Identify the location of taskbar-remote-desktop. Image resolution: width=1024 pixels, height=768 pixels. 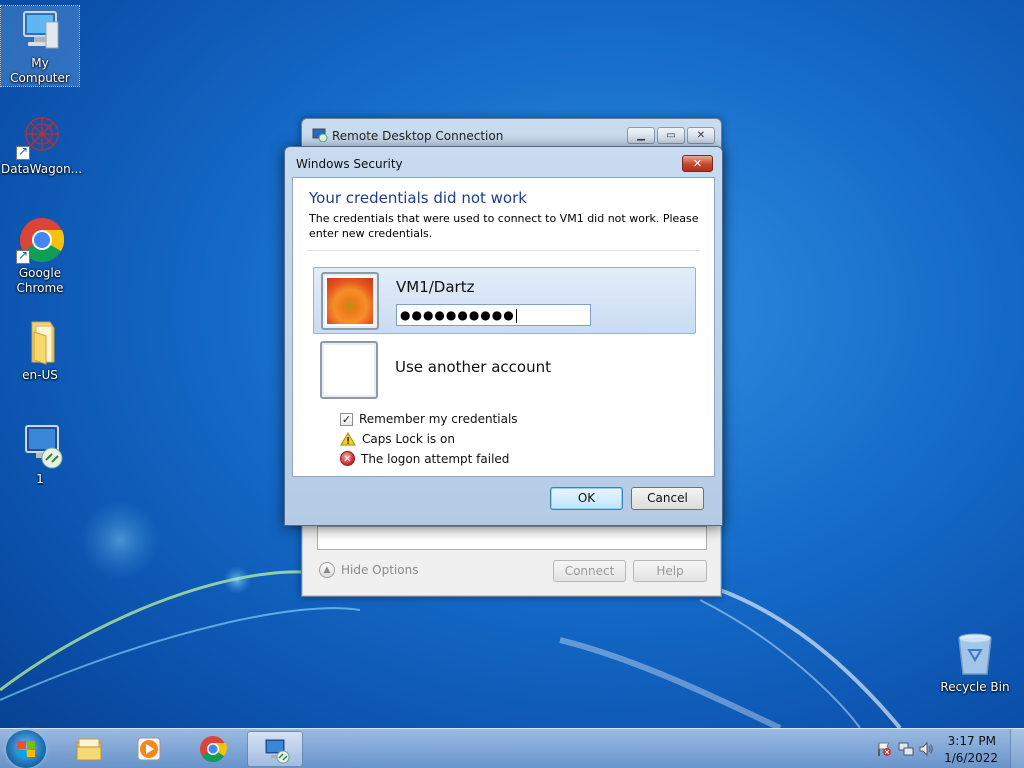
(275, 749).